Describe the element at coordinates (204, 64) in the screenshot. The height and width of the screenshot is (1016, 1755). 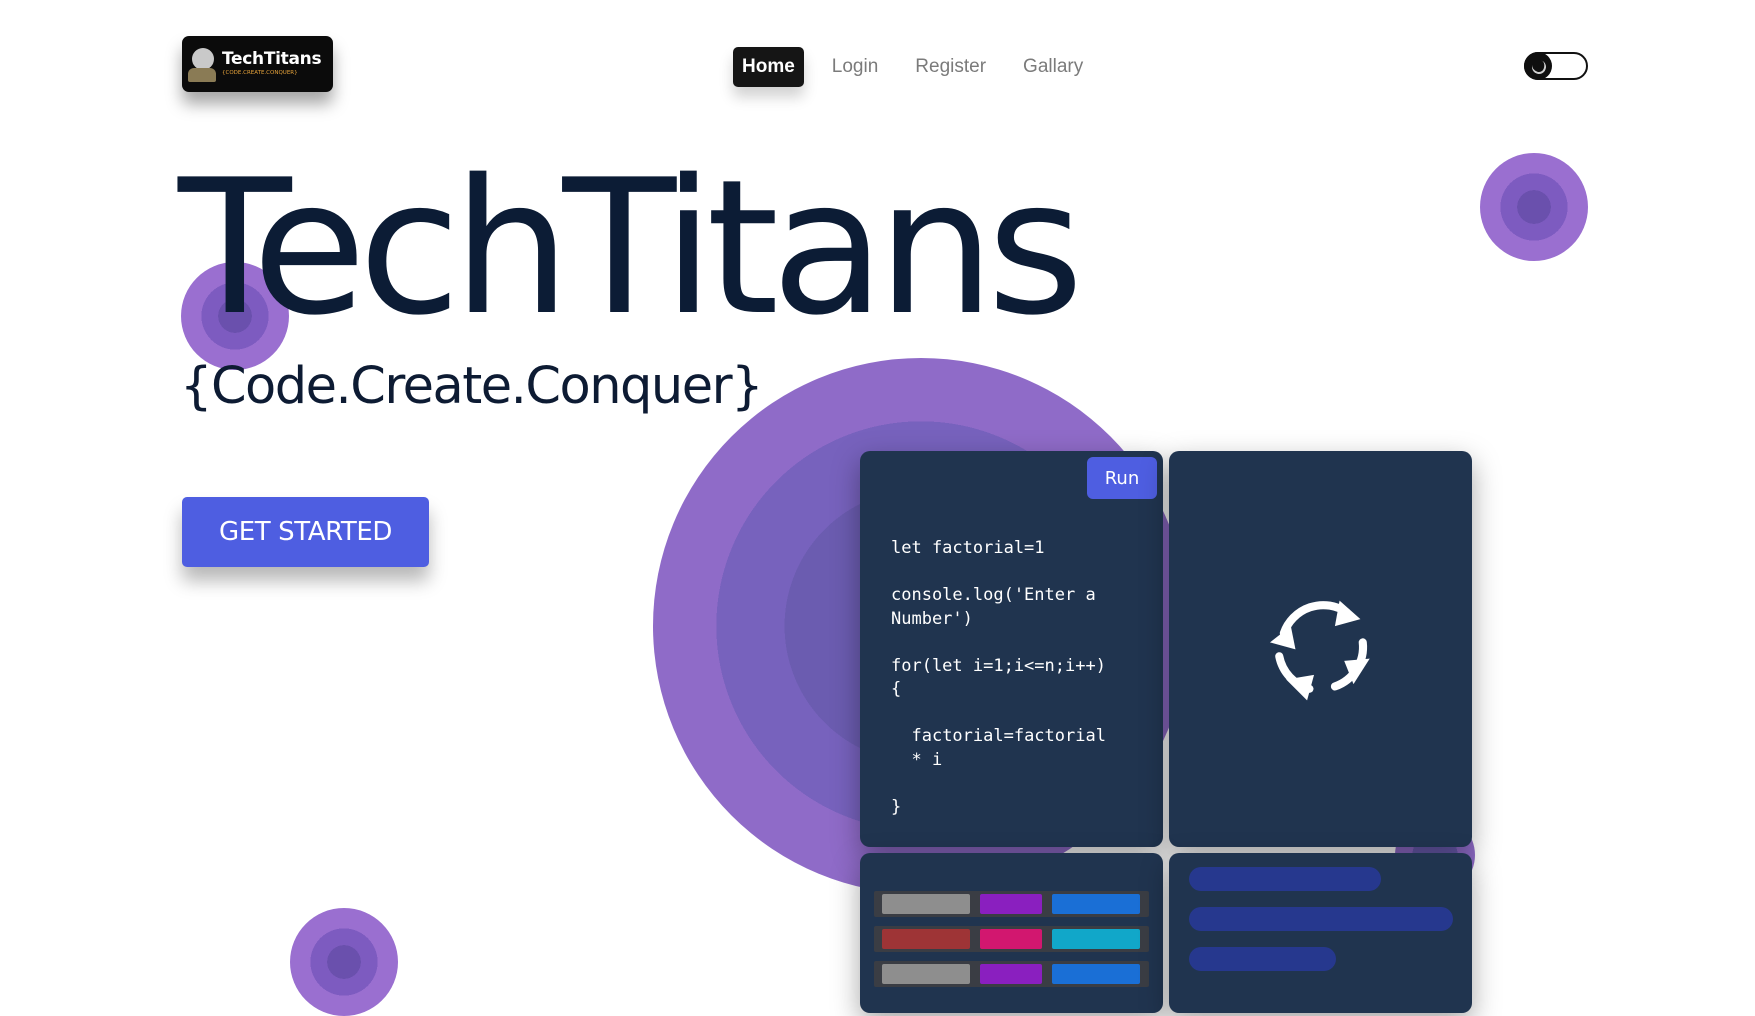
I see `mascot-icon` at that location.